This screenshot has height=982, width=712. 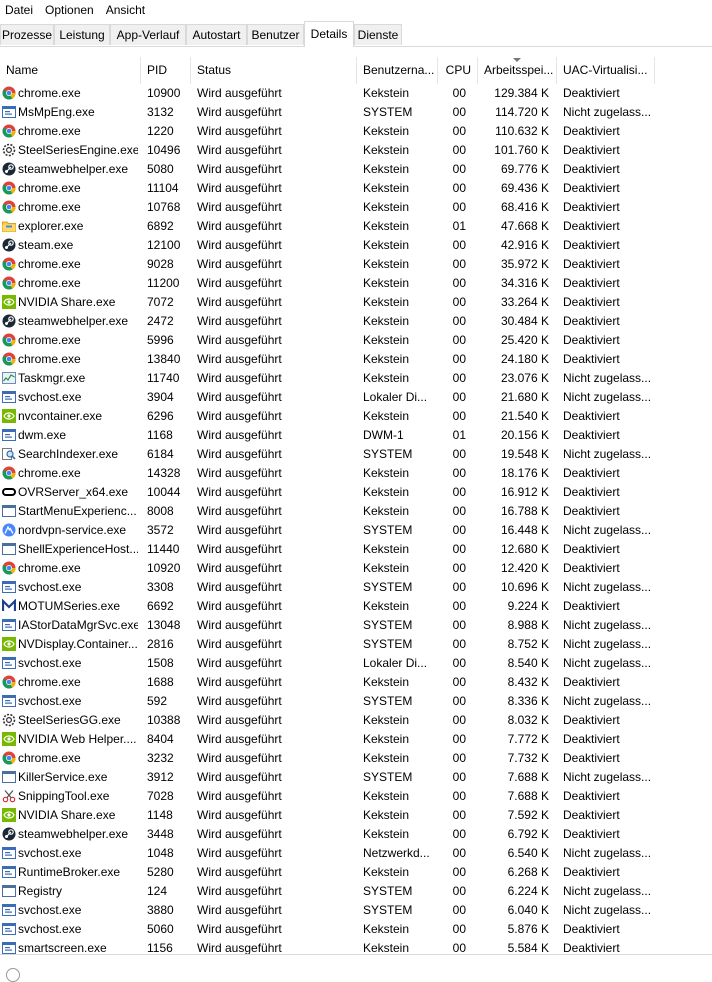 I want to click on menu-datei: Datei, so click(x=20, y=10).